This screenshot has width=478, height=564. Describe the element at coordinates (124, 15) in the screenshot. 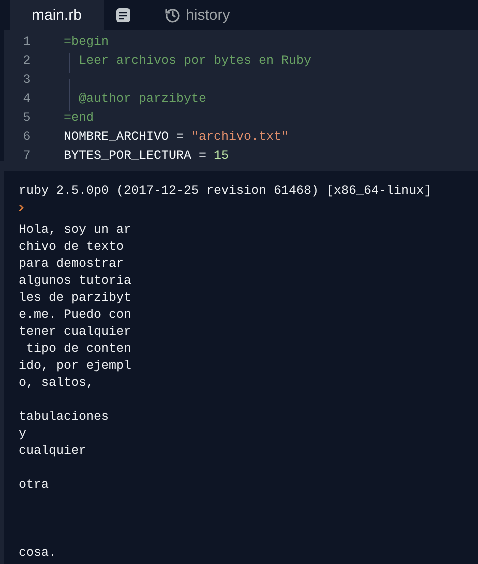

I see `document-icon` at that location.